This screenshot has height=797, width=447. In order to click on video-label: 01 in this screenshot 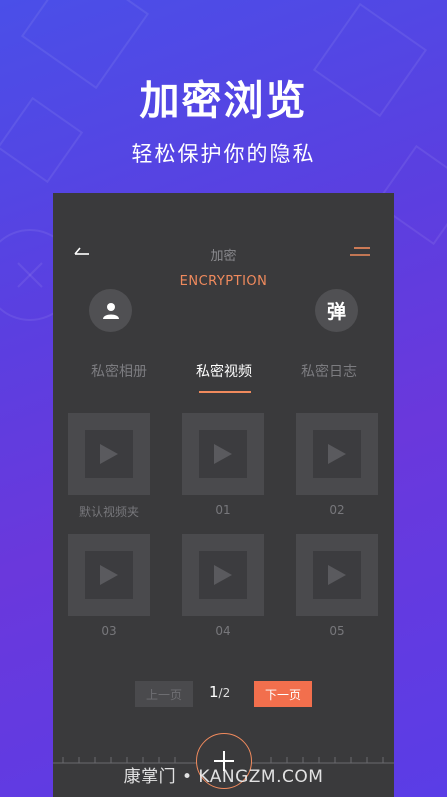, I will do `click(223, 510)`.